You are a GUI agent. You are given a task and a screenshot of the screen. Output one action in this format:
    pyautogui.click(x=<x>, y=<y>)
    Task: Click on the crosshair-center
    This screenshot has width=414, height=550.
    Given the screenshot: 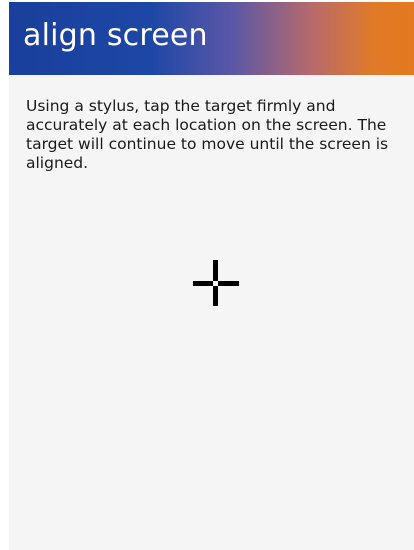 What is the action you would take?
    pyautogui.click(x=215, y=283)
    